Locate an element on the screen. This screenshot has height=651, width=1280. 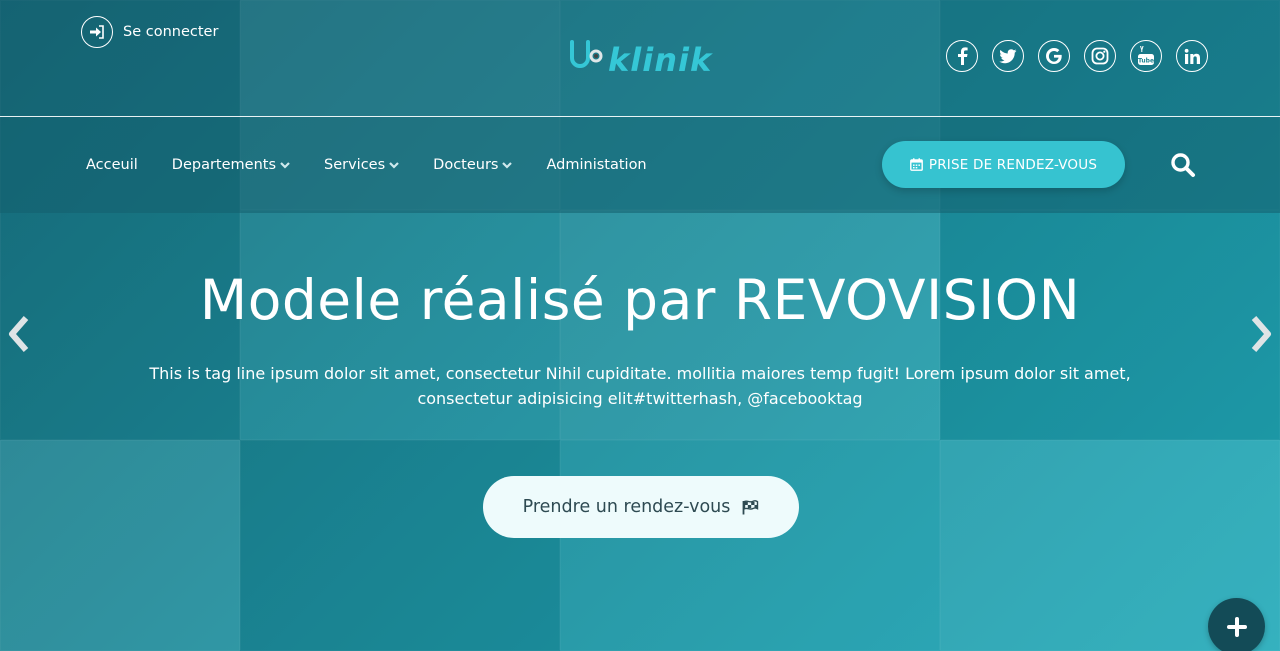
nav-item-label: Departements is located at coordinates (223, 165).